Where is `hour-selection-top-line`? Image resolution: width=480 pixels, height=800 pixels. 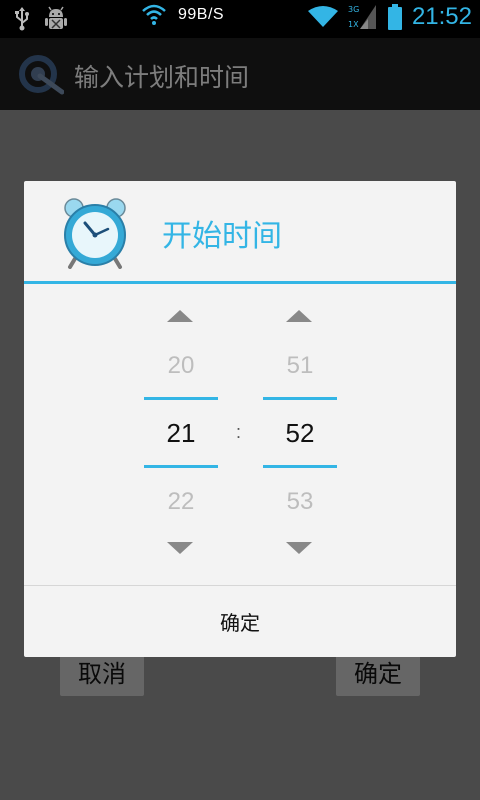
hour-selection-top-line is located at coordinates (181, 398).